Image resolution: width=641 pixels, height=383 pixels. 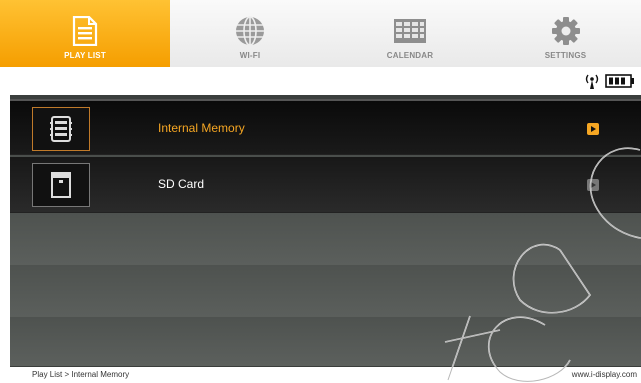 What do you see at coordinates (325, 185) in the screenshot?
I see `list-item-sd-card: SD Card` at bounding box center [325, 185].